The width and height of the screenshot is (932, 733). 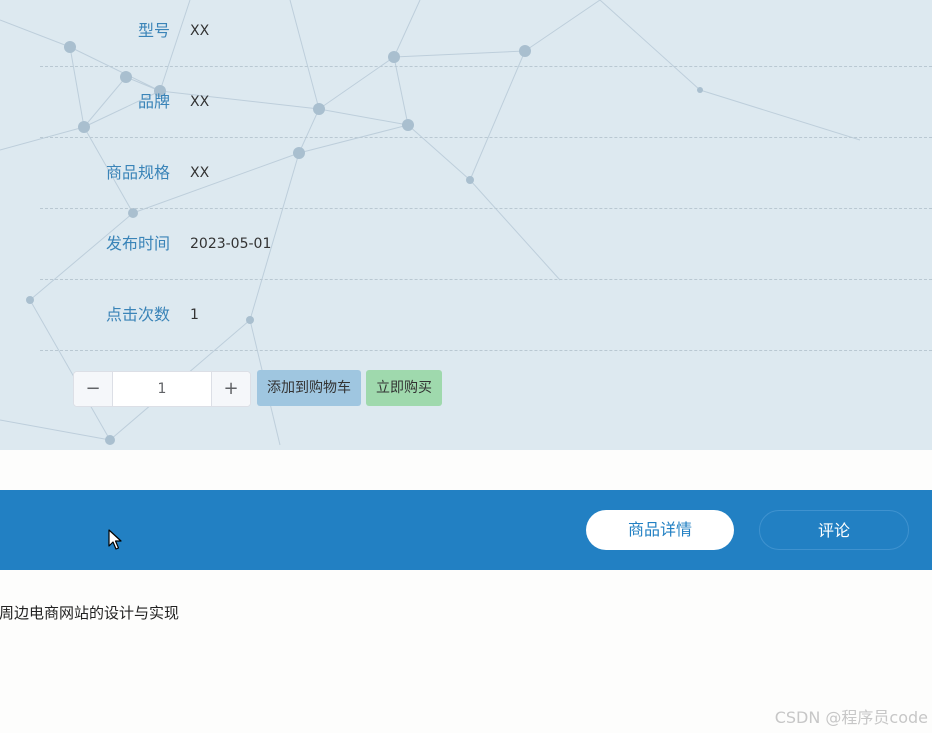 What do you see at coordinates (486, 315) in the screenshot?
I see `spec-row-click-count: 点击次数 1` at bounding box center [486, 315].